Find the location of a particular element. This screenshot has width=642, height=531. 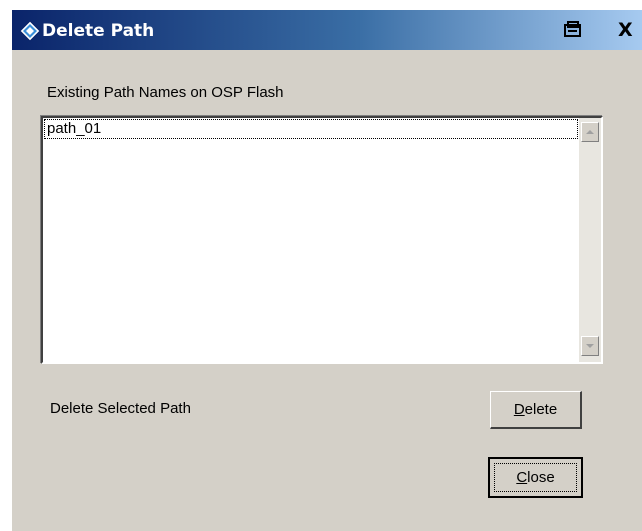

delete-button-label-rest: elete is located at coordinates (541, 409).